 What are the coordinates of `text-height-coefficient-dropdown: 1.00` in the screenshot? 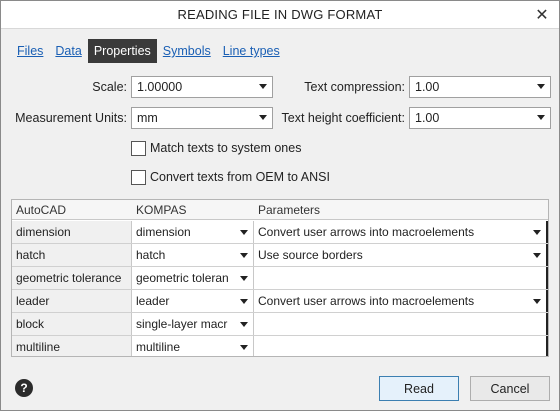 It's located at (480, 118).